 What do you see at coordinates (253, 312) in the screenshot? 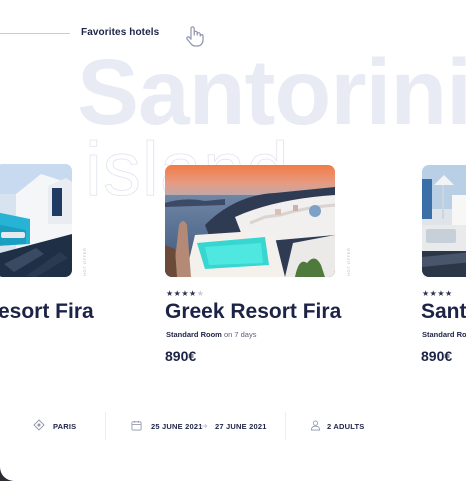
I see `hotel-name: Greek Resort Fira` at bounding box center [253, 312].